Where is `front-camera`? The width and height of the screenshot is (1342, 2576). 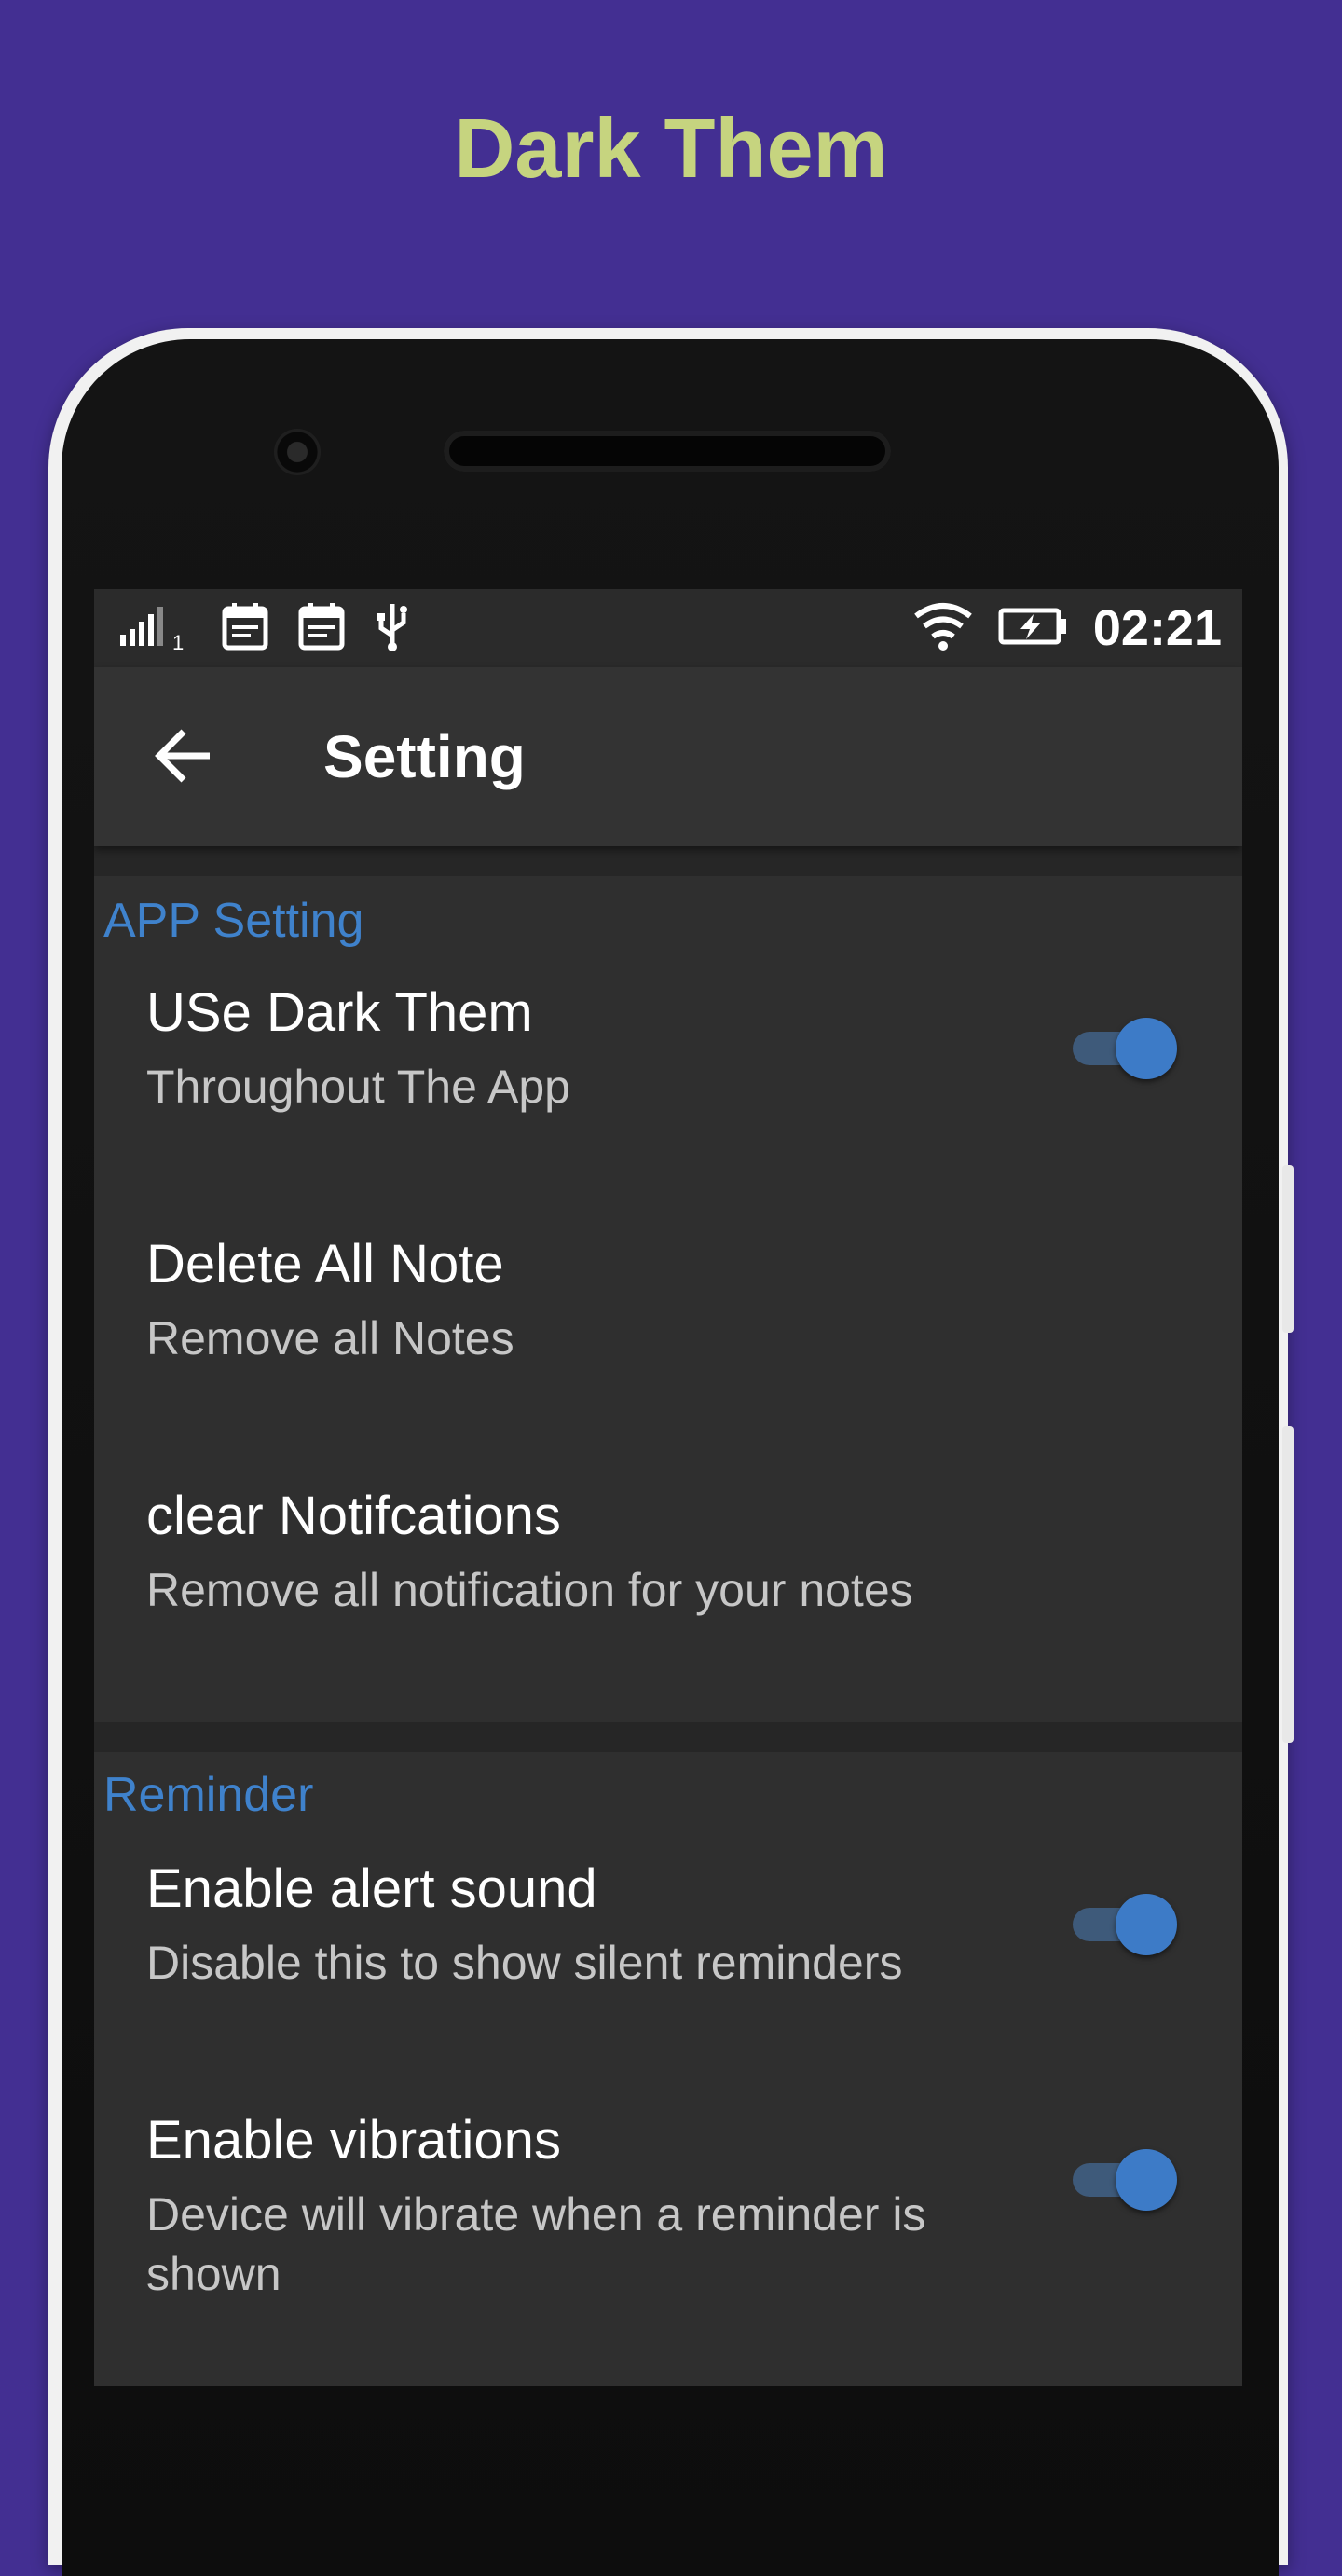
front-camera is located at coordinates (298, 452).